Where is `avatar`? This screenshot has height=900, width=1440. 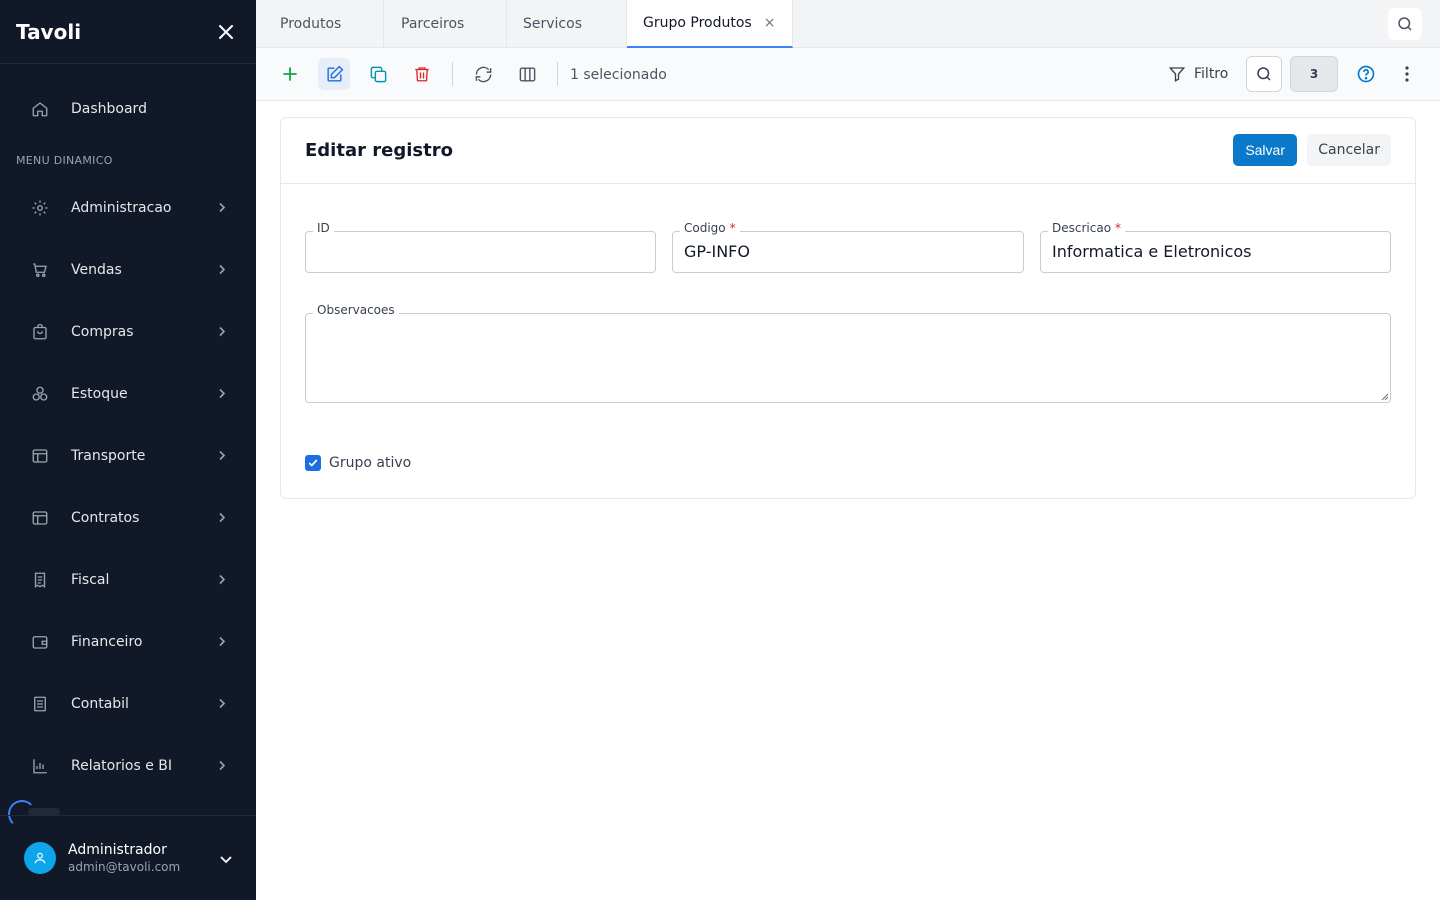
avatar is located at coordinates (40, 858).